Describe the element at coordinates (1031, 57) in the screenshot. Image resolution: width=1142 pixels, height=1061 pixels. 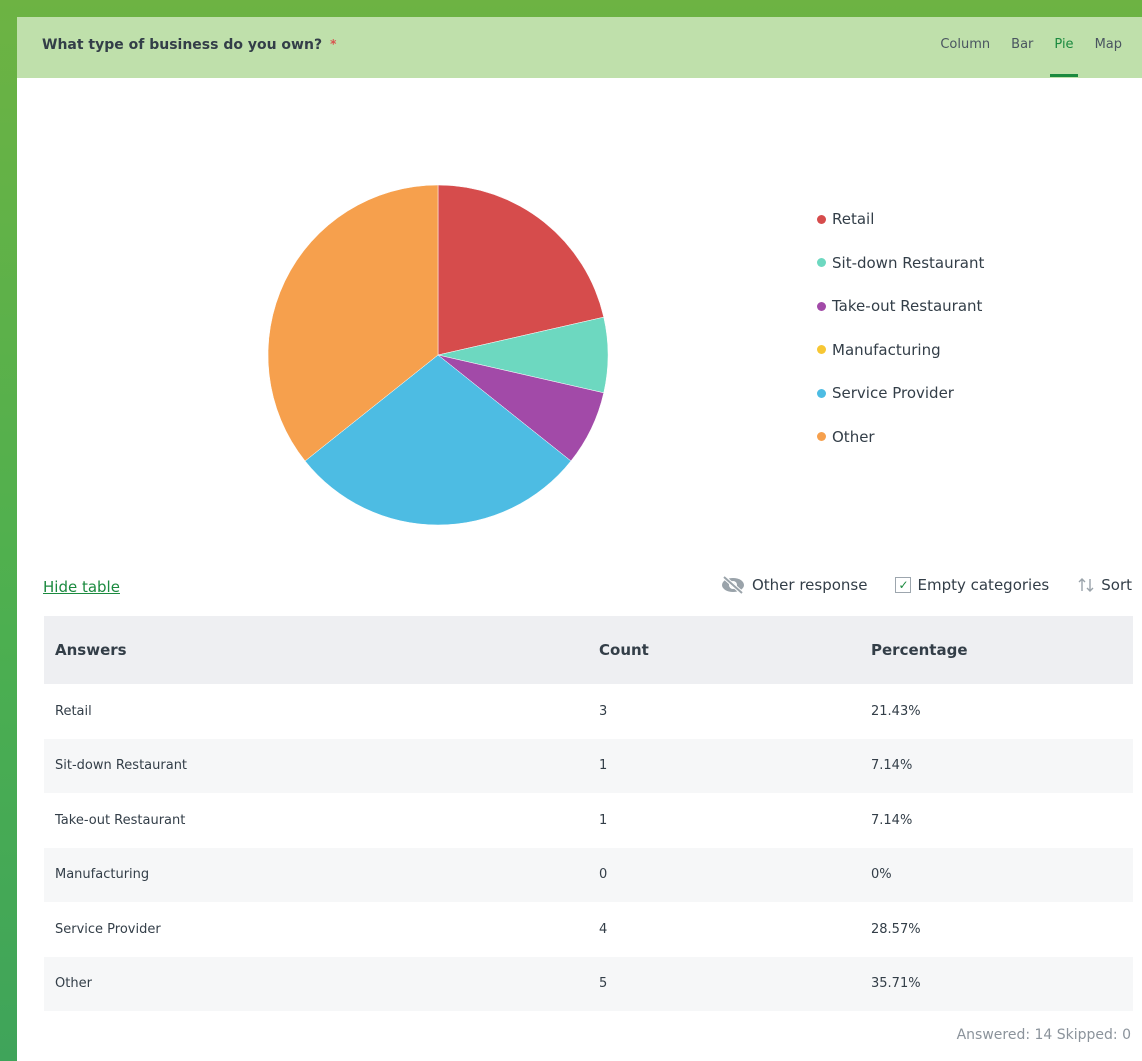
I see `chart-type-tabs: Column Bar Pie Map` at that location.